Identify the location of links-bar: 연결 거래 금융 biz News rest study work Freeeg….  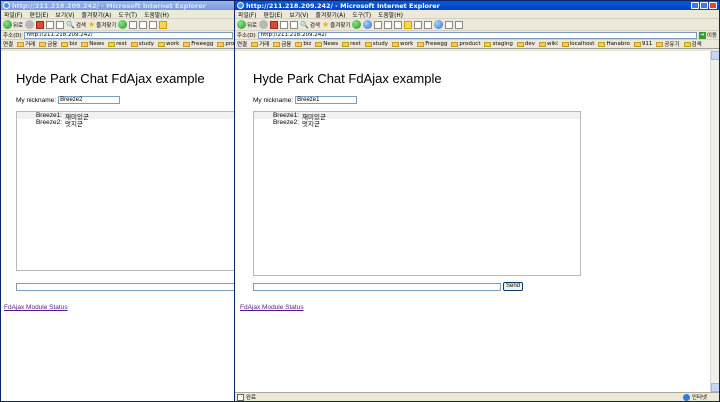
(477, 44).